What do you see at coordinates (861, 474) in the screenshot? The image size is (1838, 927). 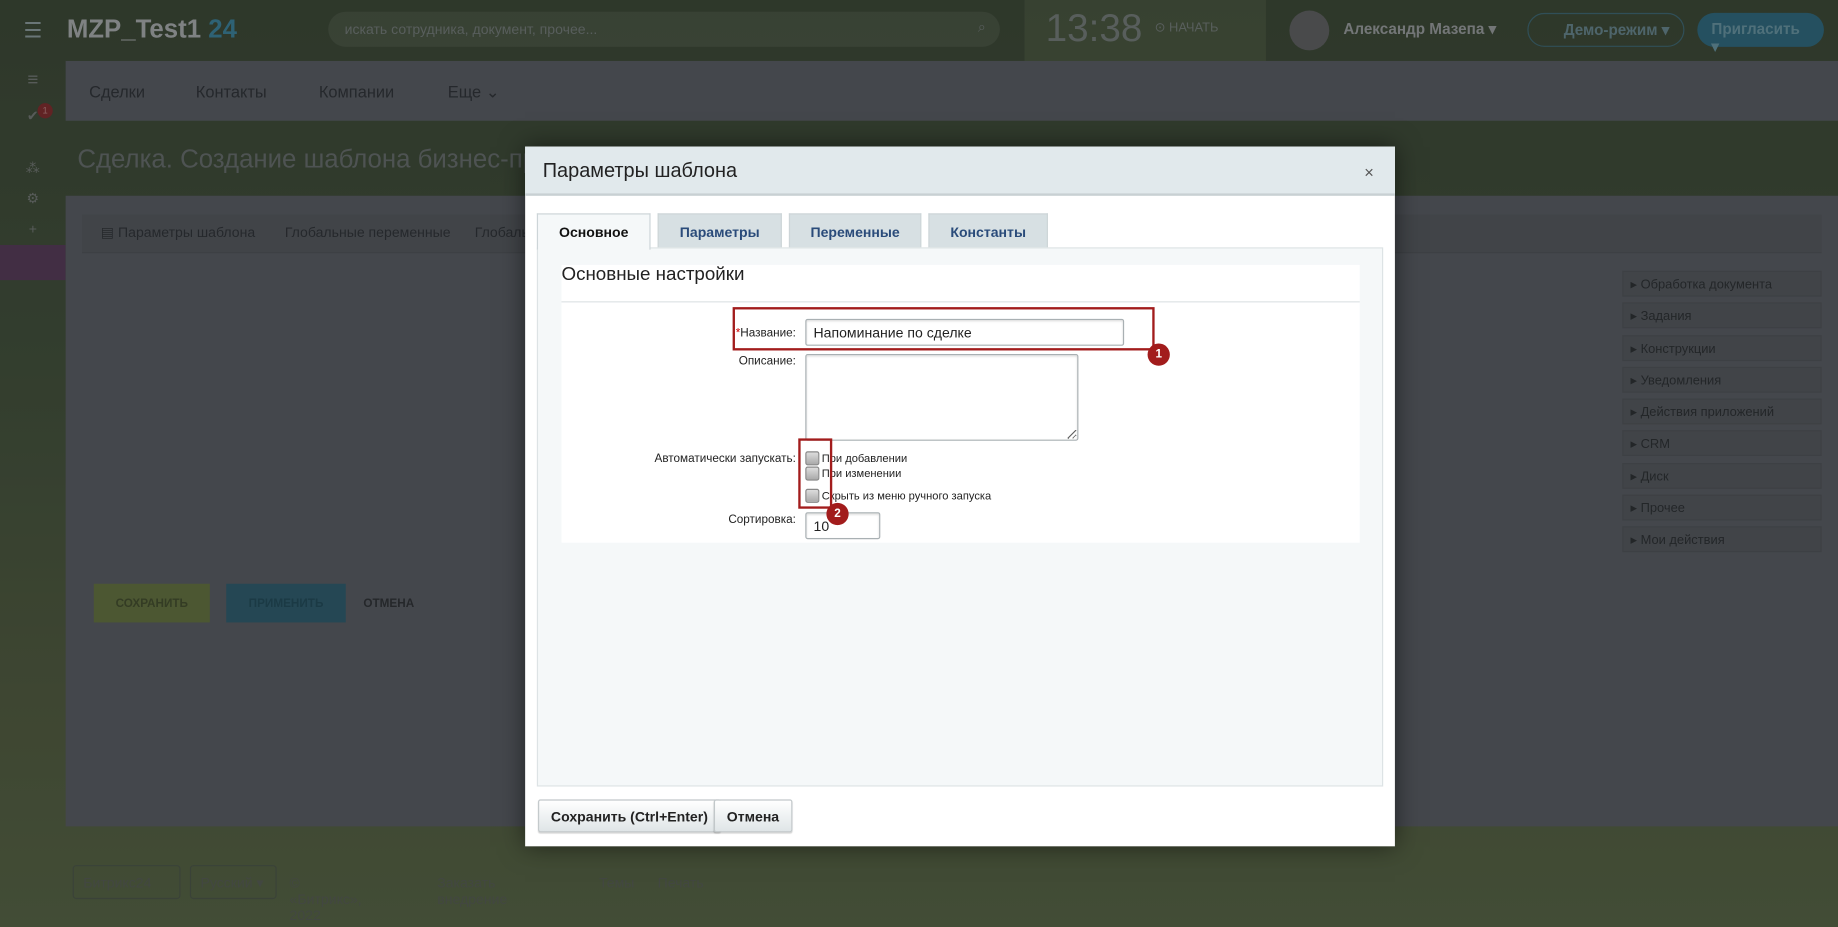 I see `on-change-label: При изменении` at bounding box center [861, 474].